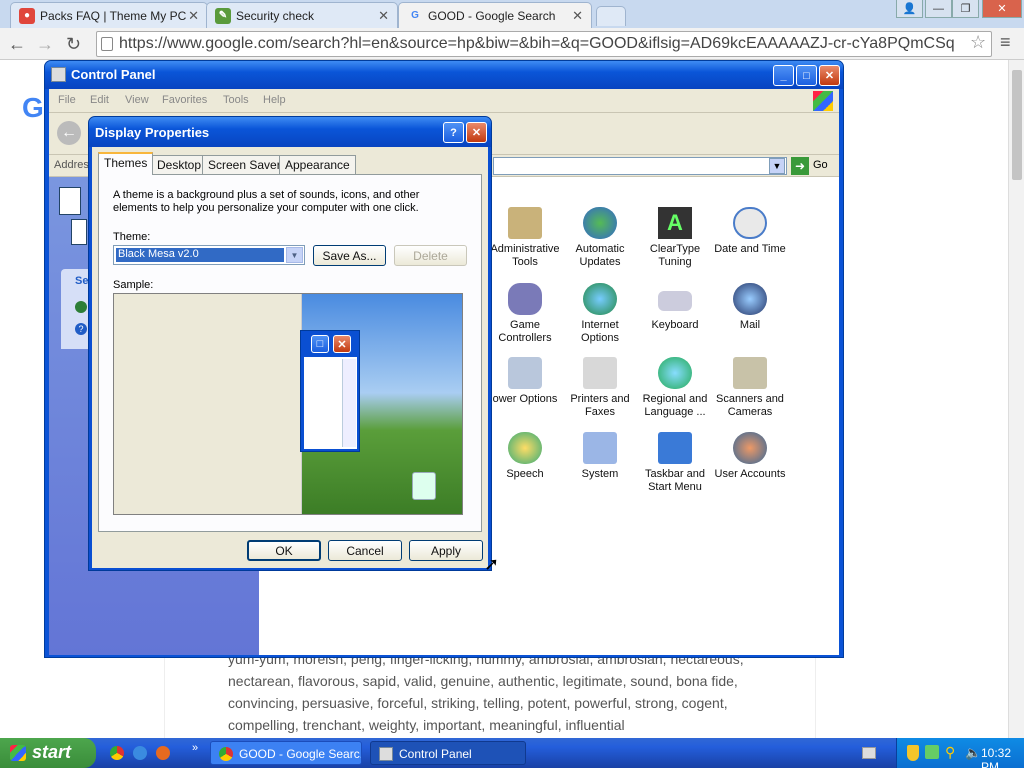  What do you see at coordinates (48, 753) in the screenshot?
I see `start-button: start` at bounding box center [48, 753].